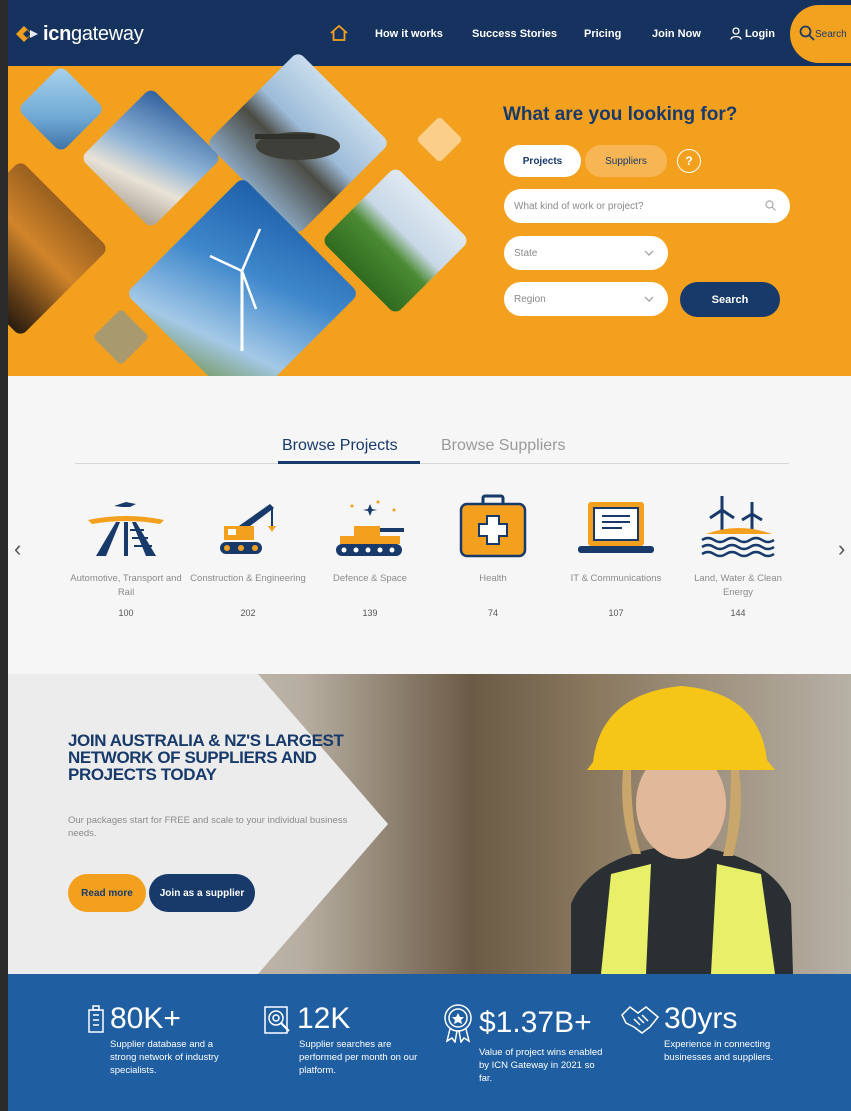 This screenshot has height=1111, width=851. I want to click on stat-number: 30yrs, so click(701, 1018).